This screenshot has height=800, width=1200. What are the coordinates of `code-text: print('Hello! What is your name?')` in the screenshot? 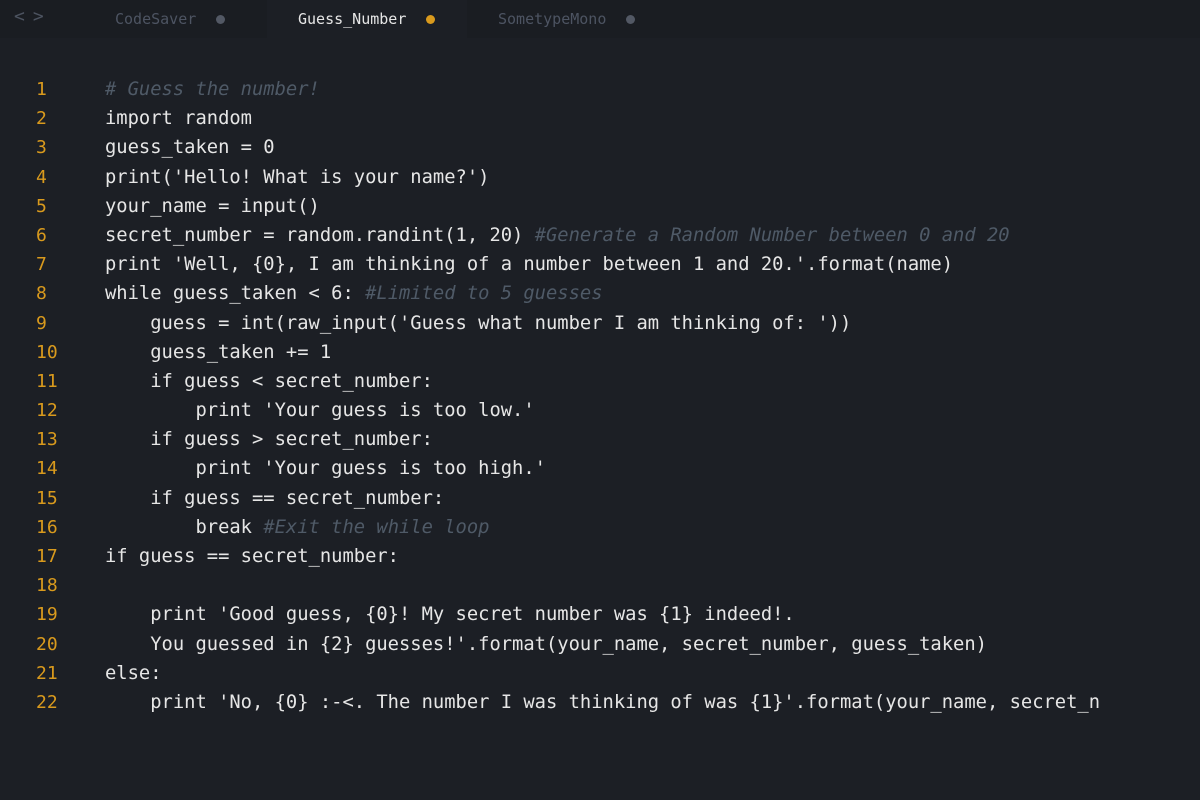 It's located at (297, 177).